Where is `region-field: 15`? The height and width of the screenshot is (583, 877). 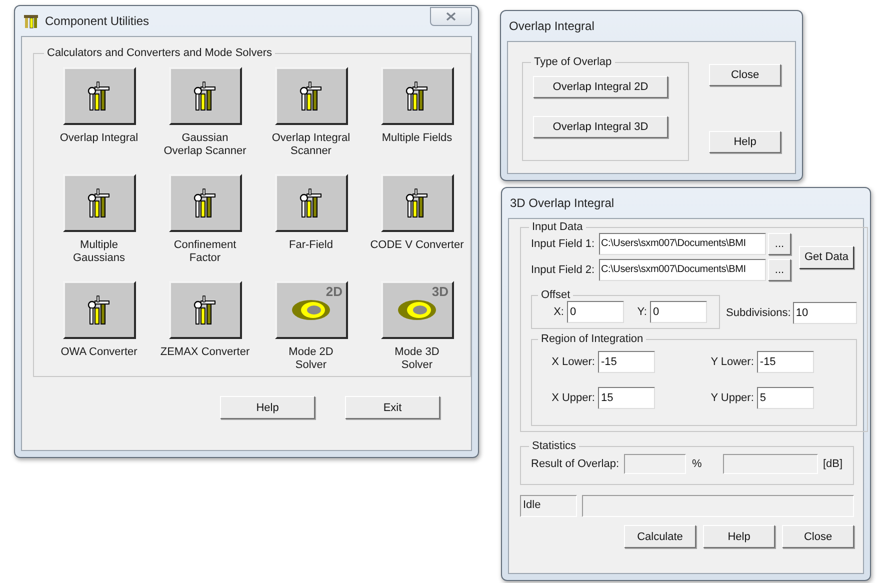 region-field: 15 is located at coordinates (626, 398).